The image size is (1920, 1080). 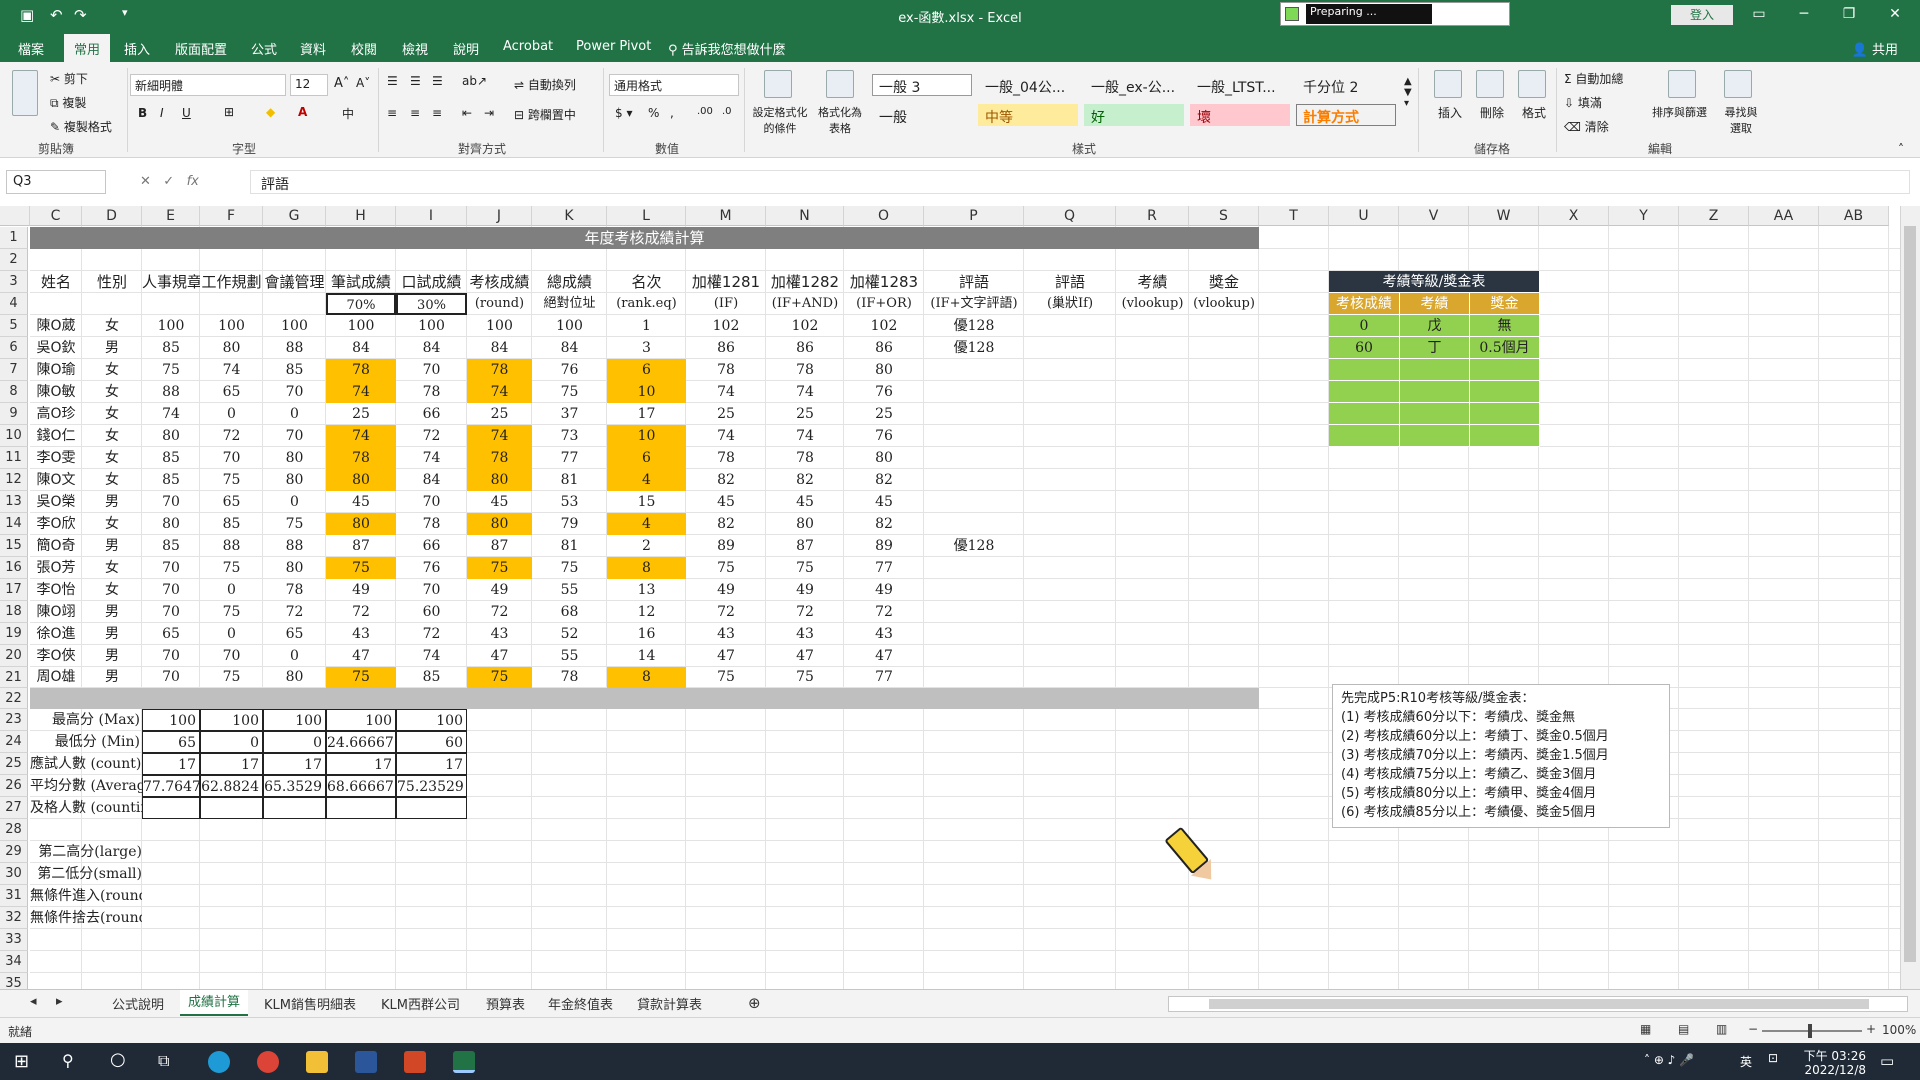 What do you see at coordinates (56, 370) in the screenshot?
I see `name-cell: 陳O瑜` at bounding box center [56, 370].